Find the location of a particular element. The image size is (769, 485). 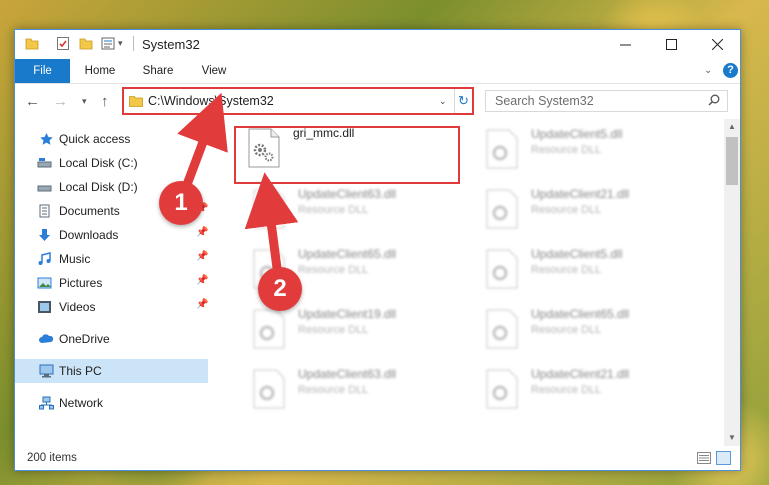

sidebar-item-label: Videos is located at coordinates (77, 307).